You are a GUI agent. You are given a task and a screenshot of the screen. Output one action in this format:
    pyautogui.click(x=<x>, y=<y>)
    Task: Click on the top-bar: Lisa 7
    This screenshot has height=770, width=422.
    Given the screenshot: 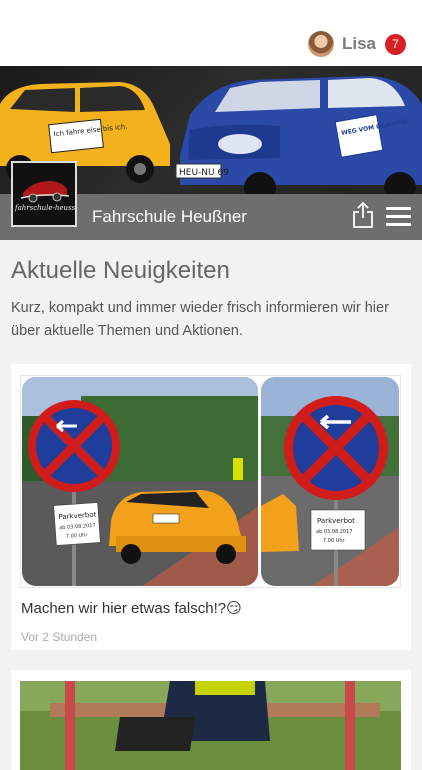 What is the action you would take?
    pyautogui.click(x=211, y=33)
    